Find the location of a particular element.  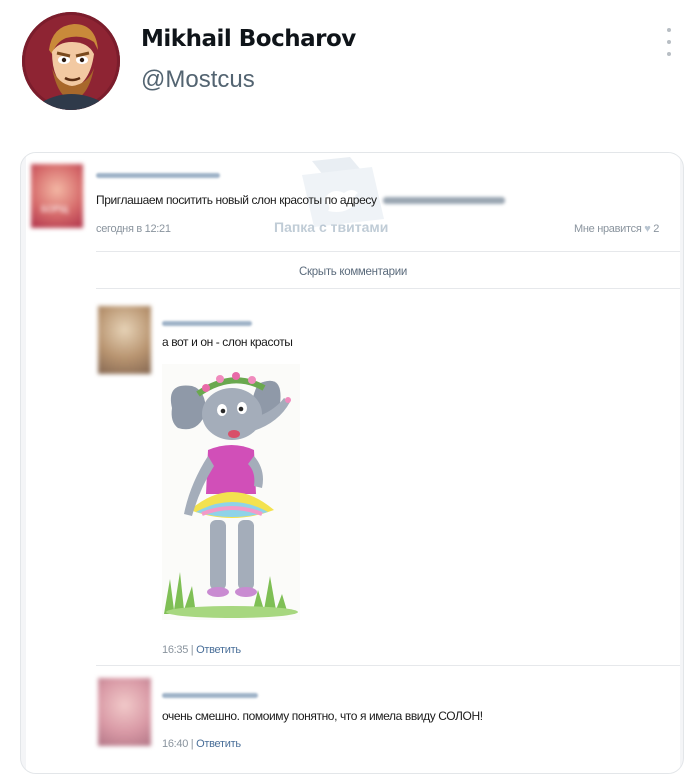

comment-meta: 16:40 | Ответить is located at coordinates (201, 744).